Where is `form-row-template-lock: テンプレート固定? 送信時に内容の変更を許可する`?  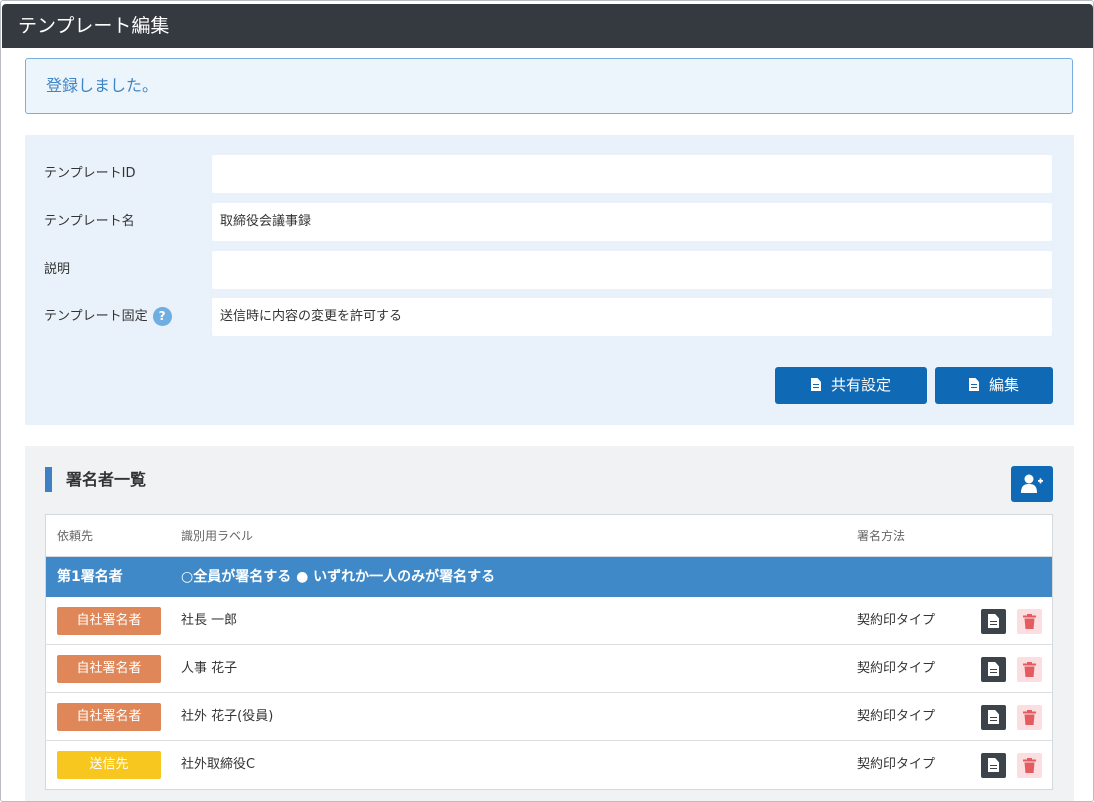
form-row-template-lock: テンプレート固定? 送信時に内容の変更を許可する is located at coordinates (549, 317).